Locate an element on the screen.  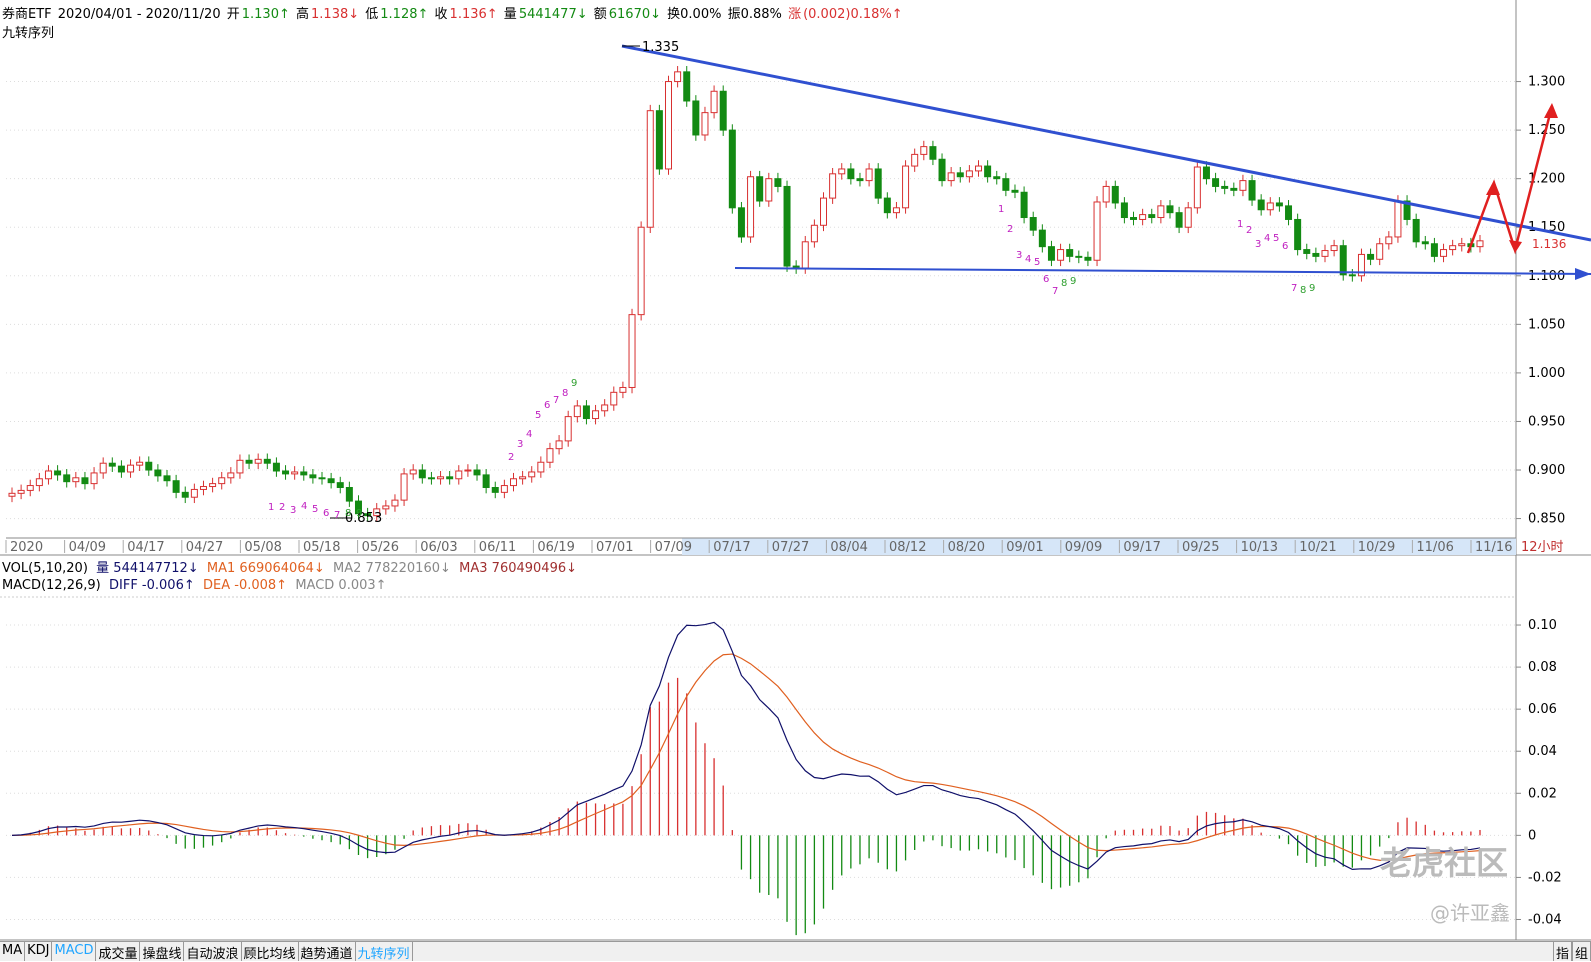
vol-name: VOL(5,10,20) is located at coordinates (45, 568).